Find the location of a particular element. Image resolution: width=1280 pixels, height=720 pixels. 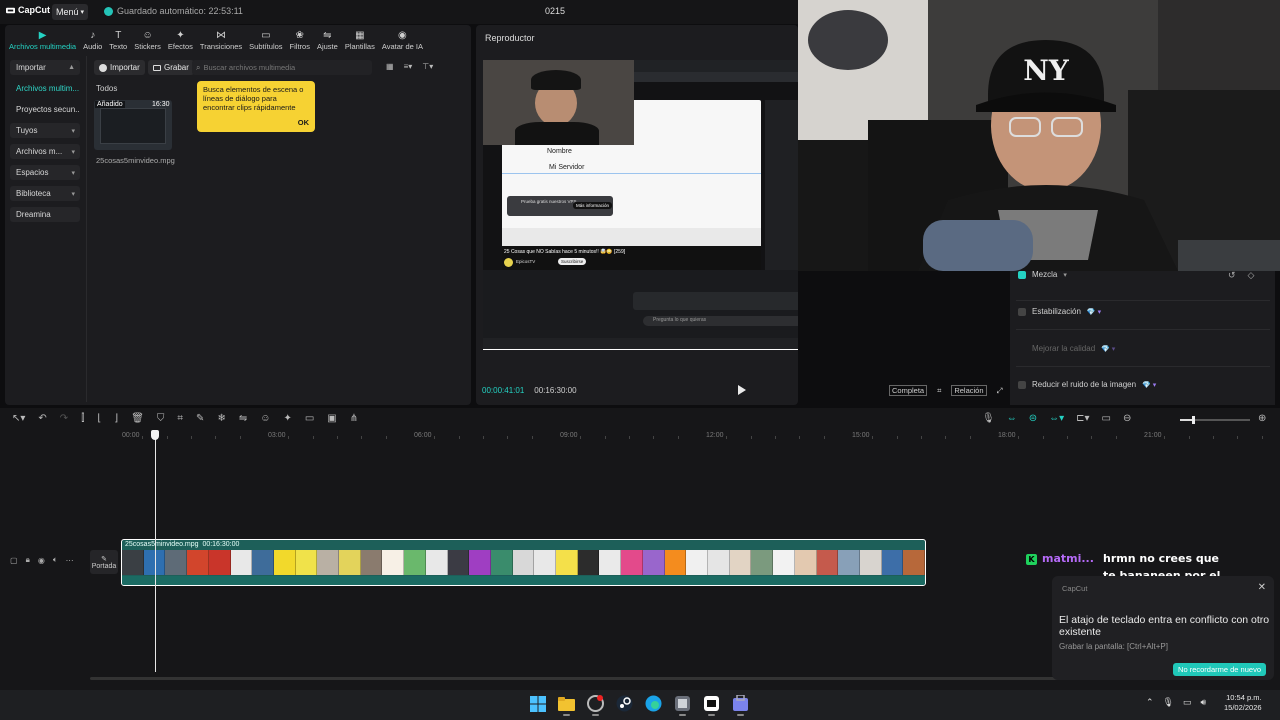

tab-templates: ▦ Plantillas is located at coordinates (360, 40).